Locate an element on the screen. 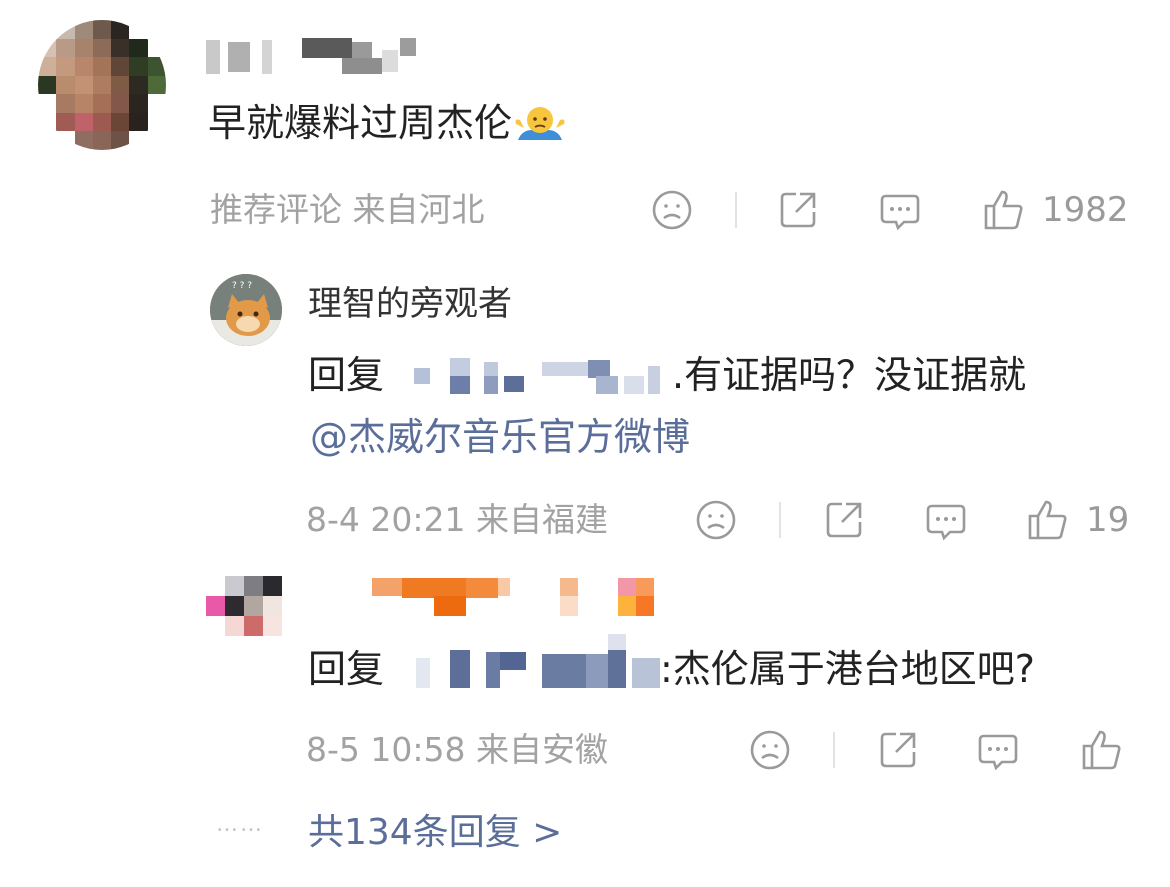 Image resolution: width=1170 pixels, height=887 pixels. shrug-emoji is located at coordinates (540, 123).